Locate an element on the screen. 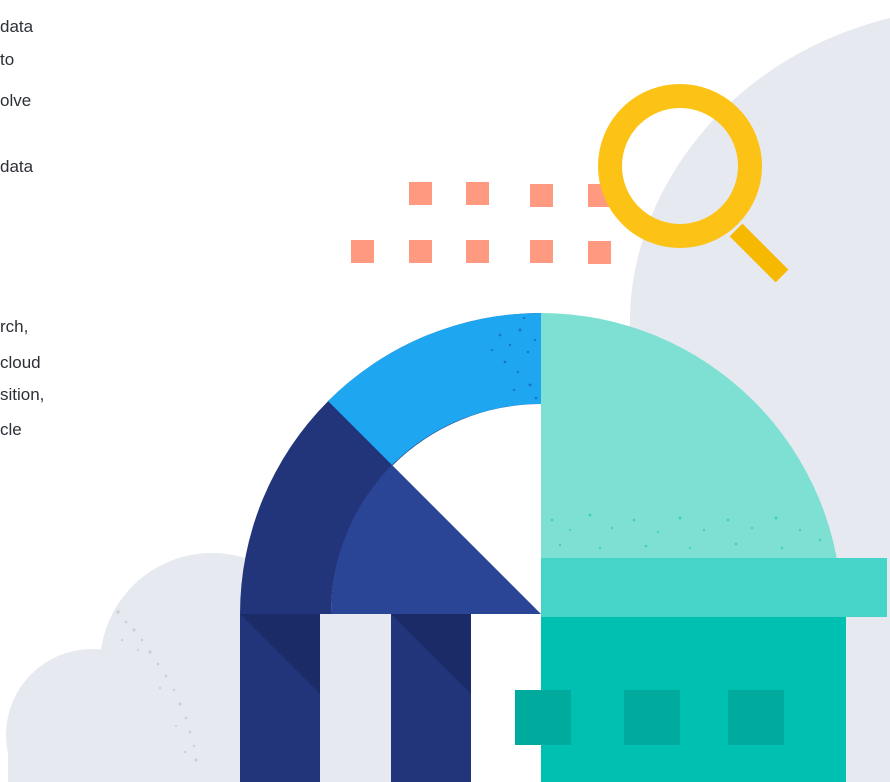  navy-columns is located at coordinates (390, 698).